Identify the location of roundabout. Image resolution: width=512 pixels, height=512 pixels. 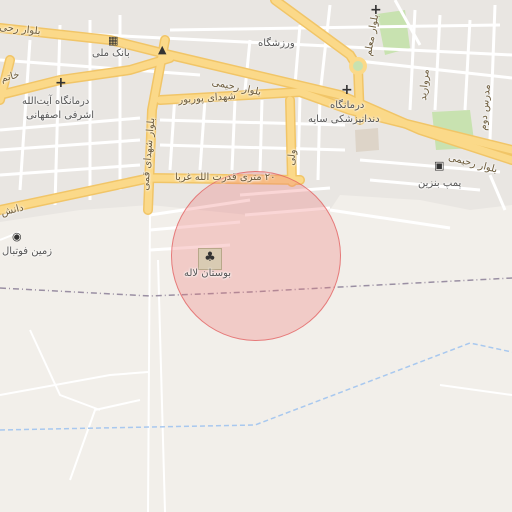
(358, 66).